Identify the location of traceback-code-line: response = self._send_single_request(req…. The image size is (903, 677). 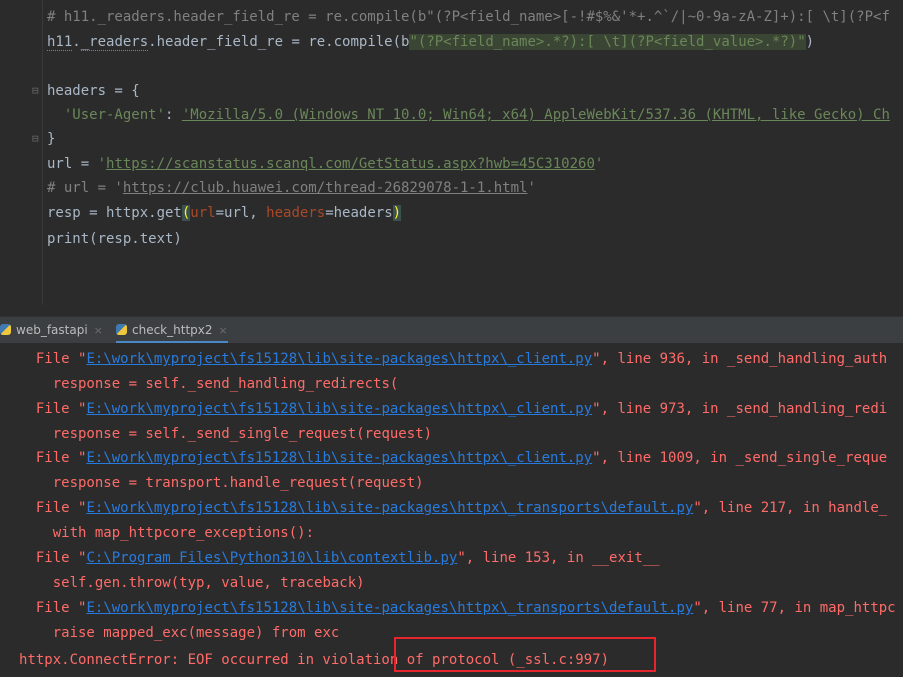
(242, 434).